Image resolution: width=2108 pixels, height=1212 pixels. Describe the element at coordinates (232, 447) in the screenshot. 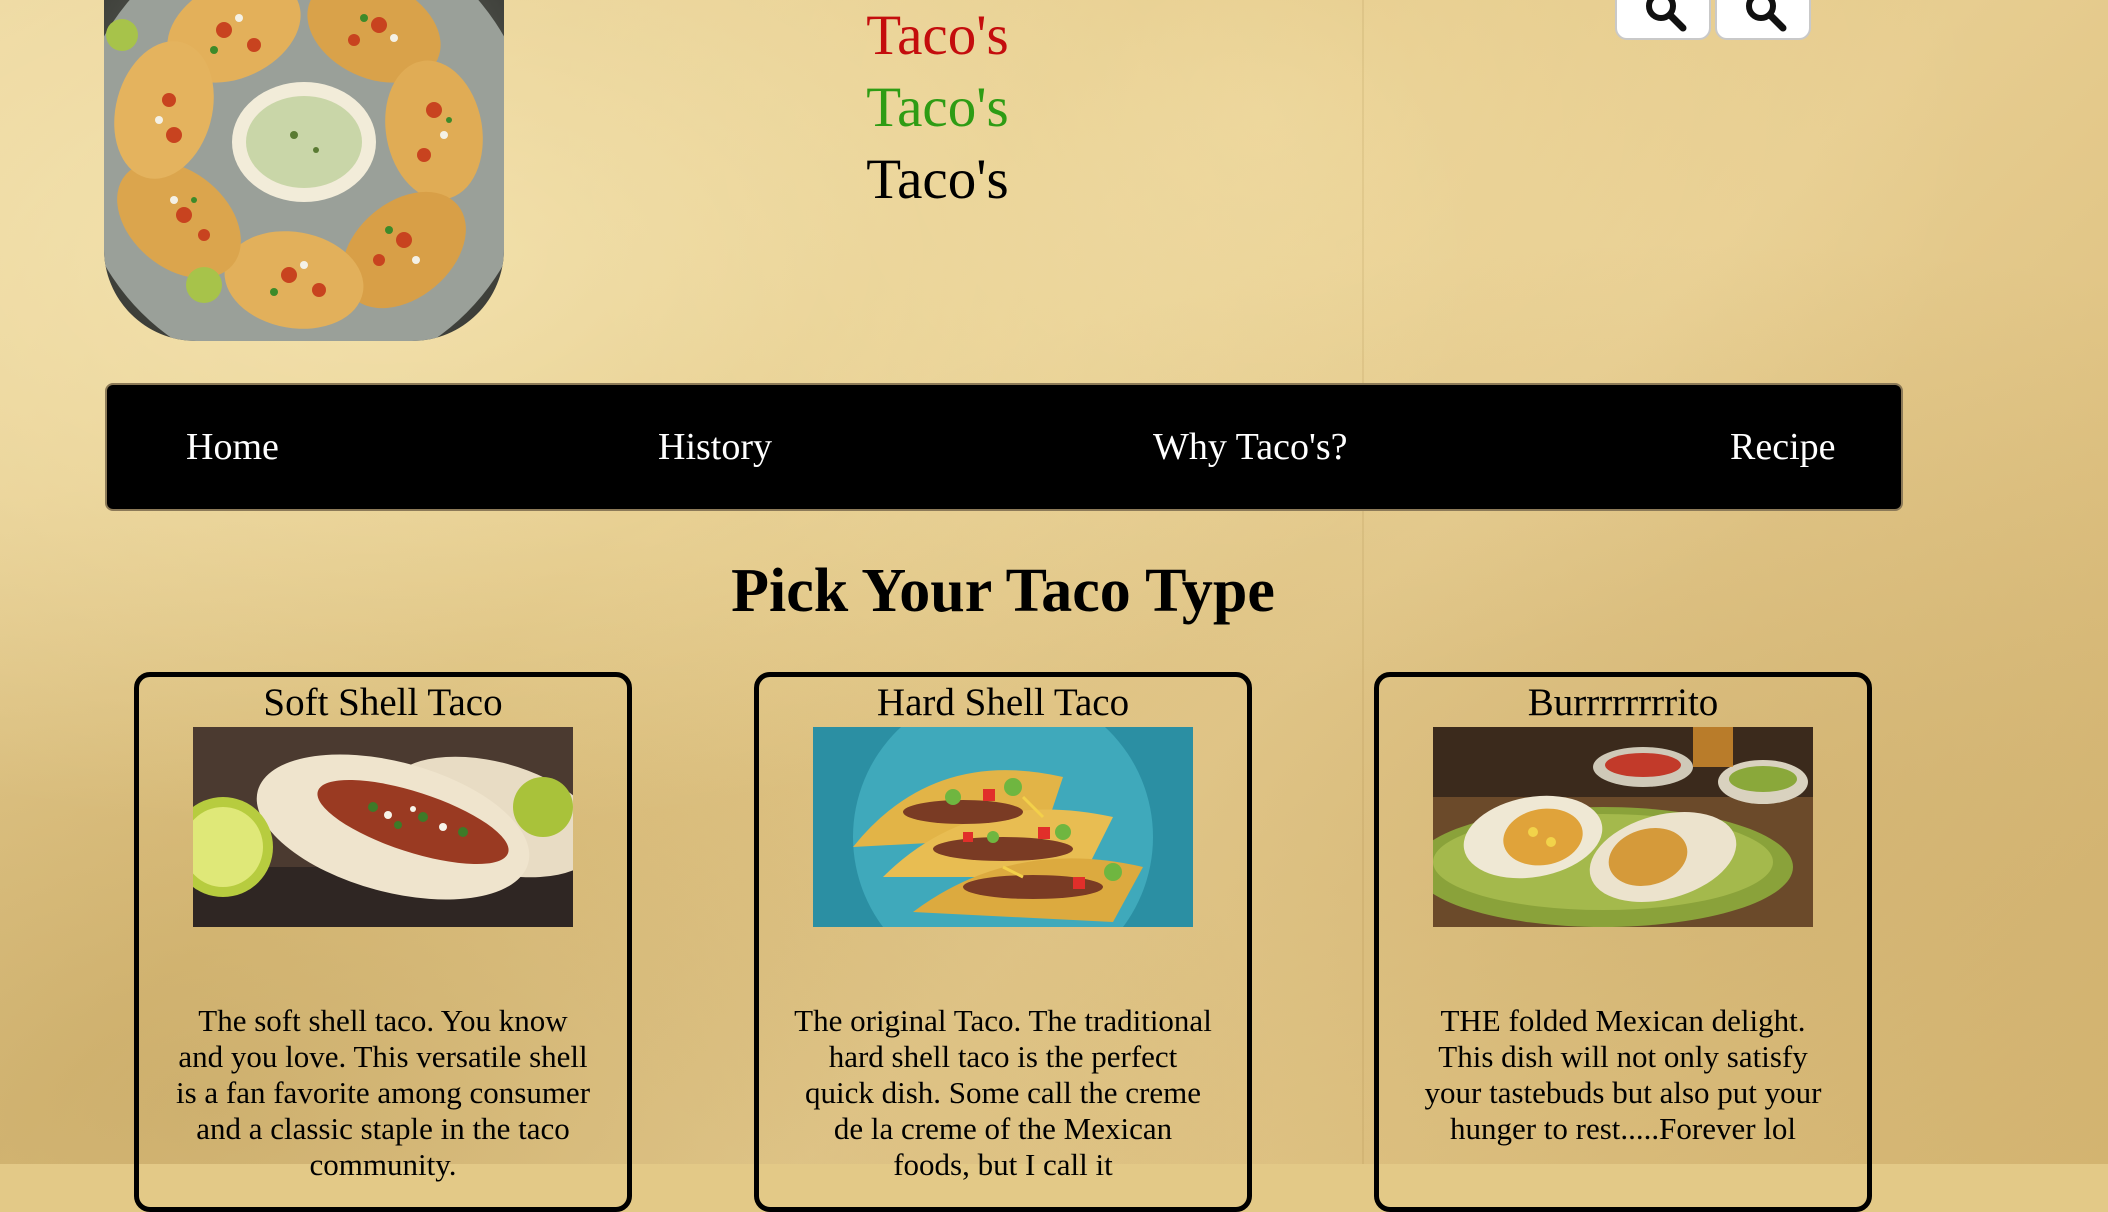

I see `nav-home: Home` at that location.